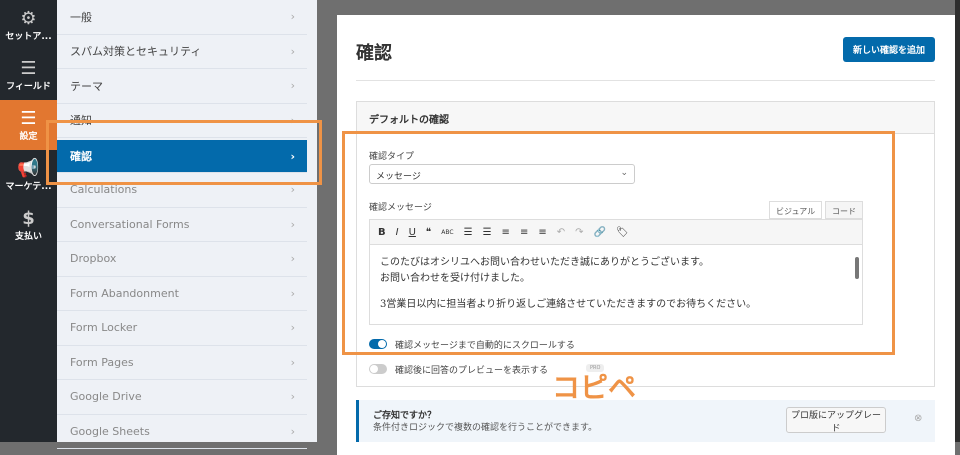  What do you see at coordinates (28, 118) in the screenshot?
I see `sliders-icon: ☰` at bounding box center [28, 118].